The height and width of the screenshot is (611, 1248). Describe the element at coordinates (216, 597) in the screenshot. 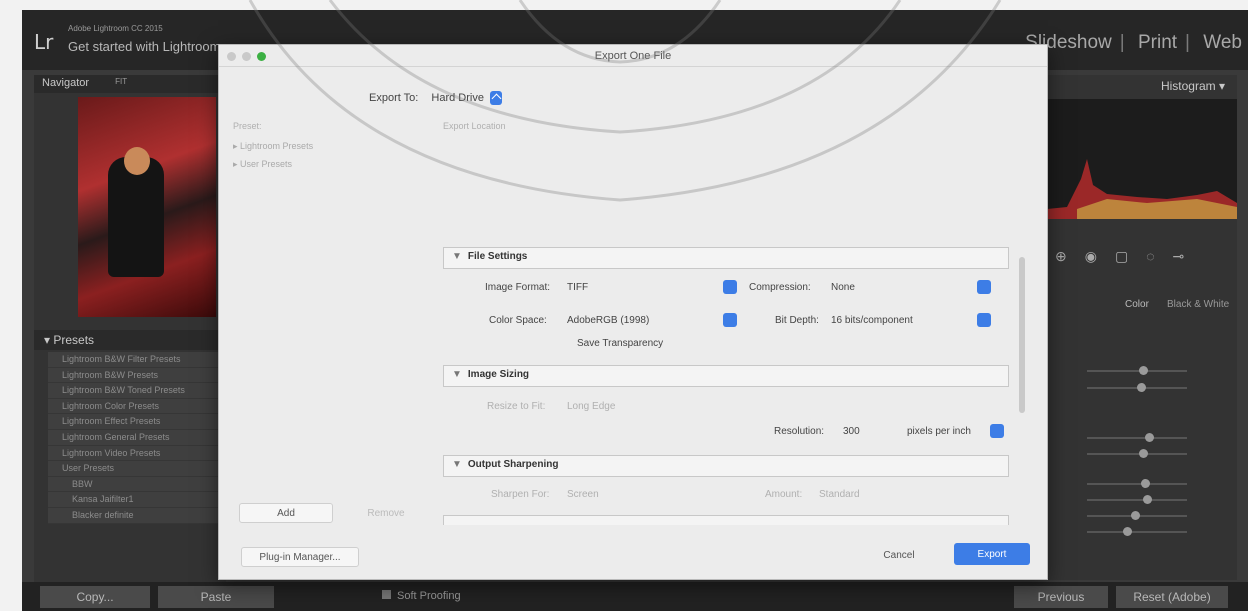

I see `paste-button: Paste` at that location.